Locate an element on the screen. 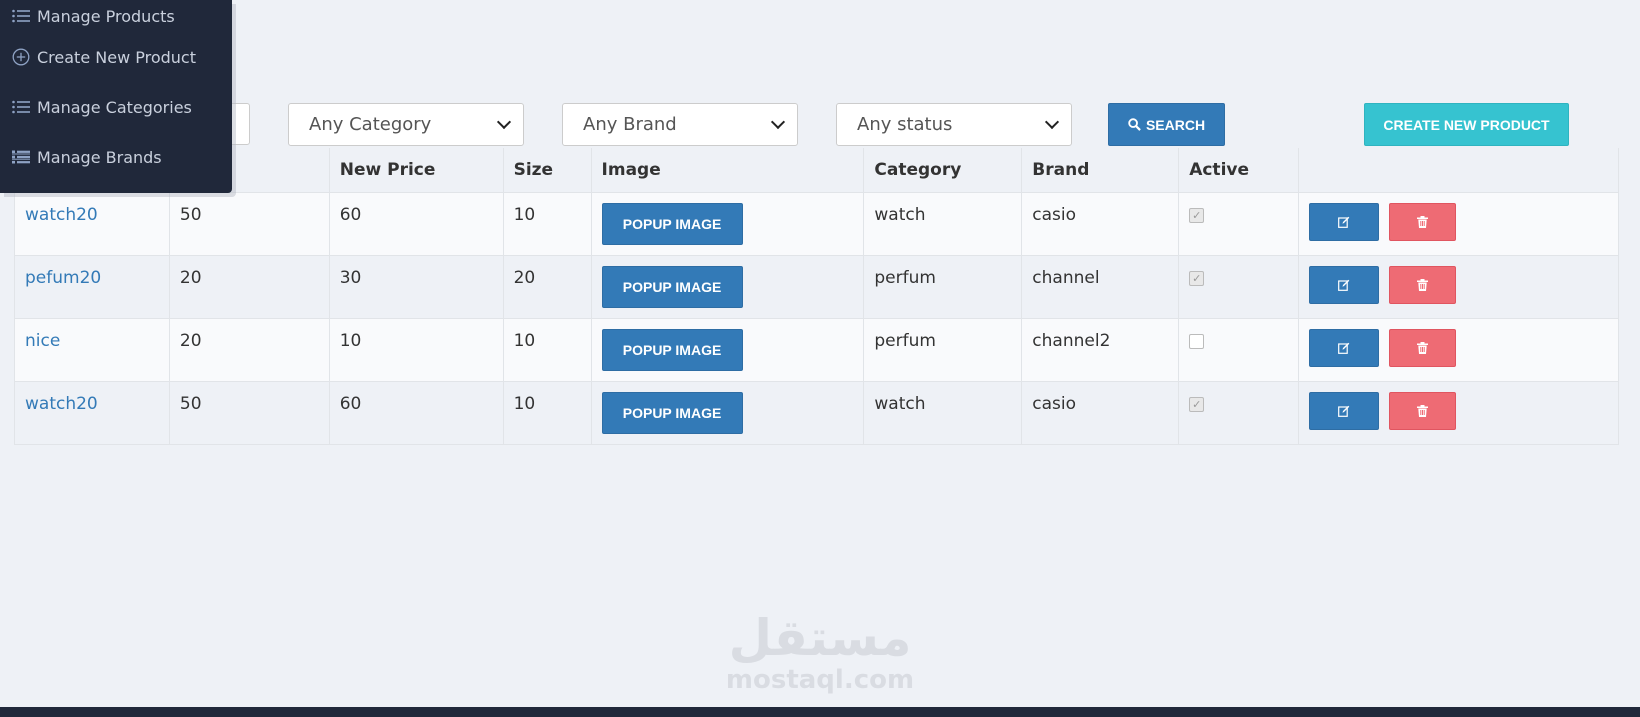  header-new-price: New Price is located at coordinates (416, 170).